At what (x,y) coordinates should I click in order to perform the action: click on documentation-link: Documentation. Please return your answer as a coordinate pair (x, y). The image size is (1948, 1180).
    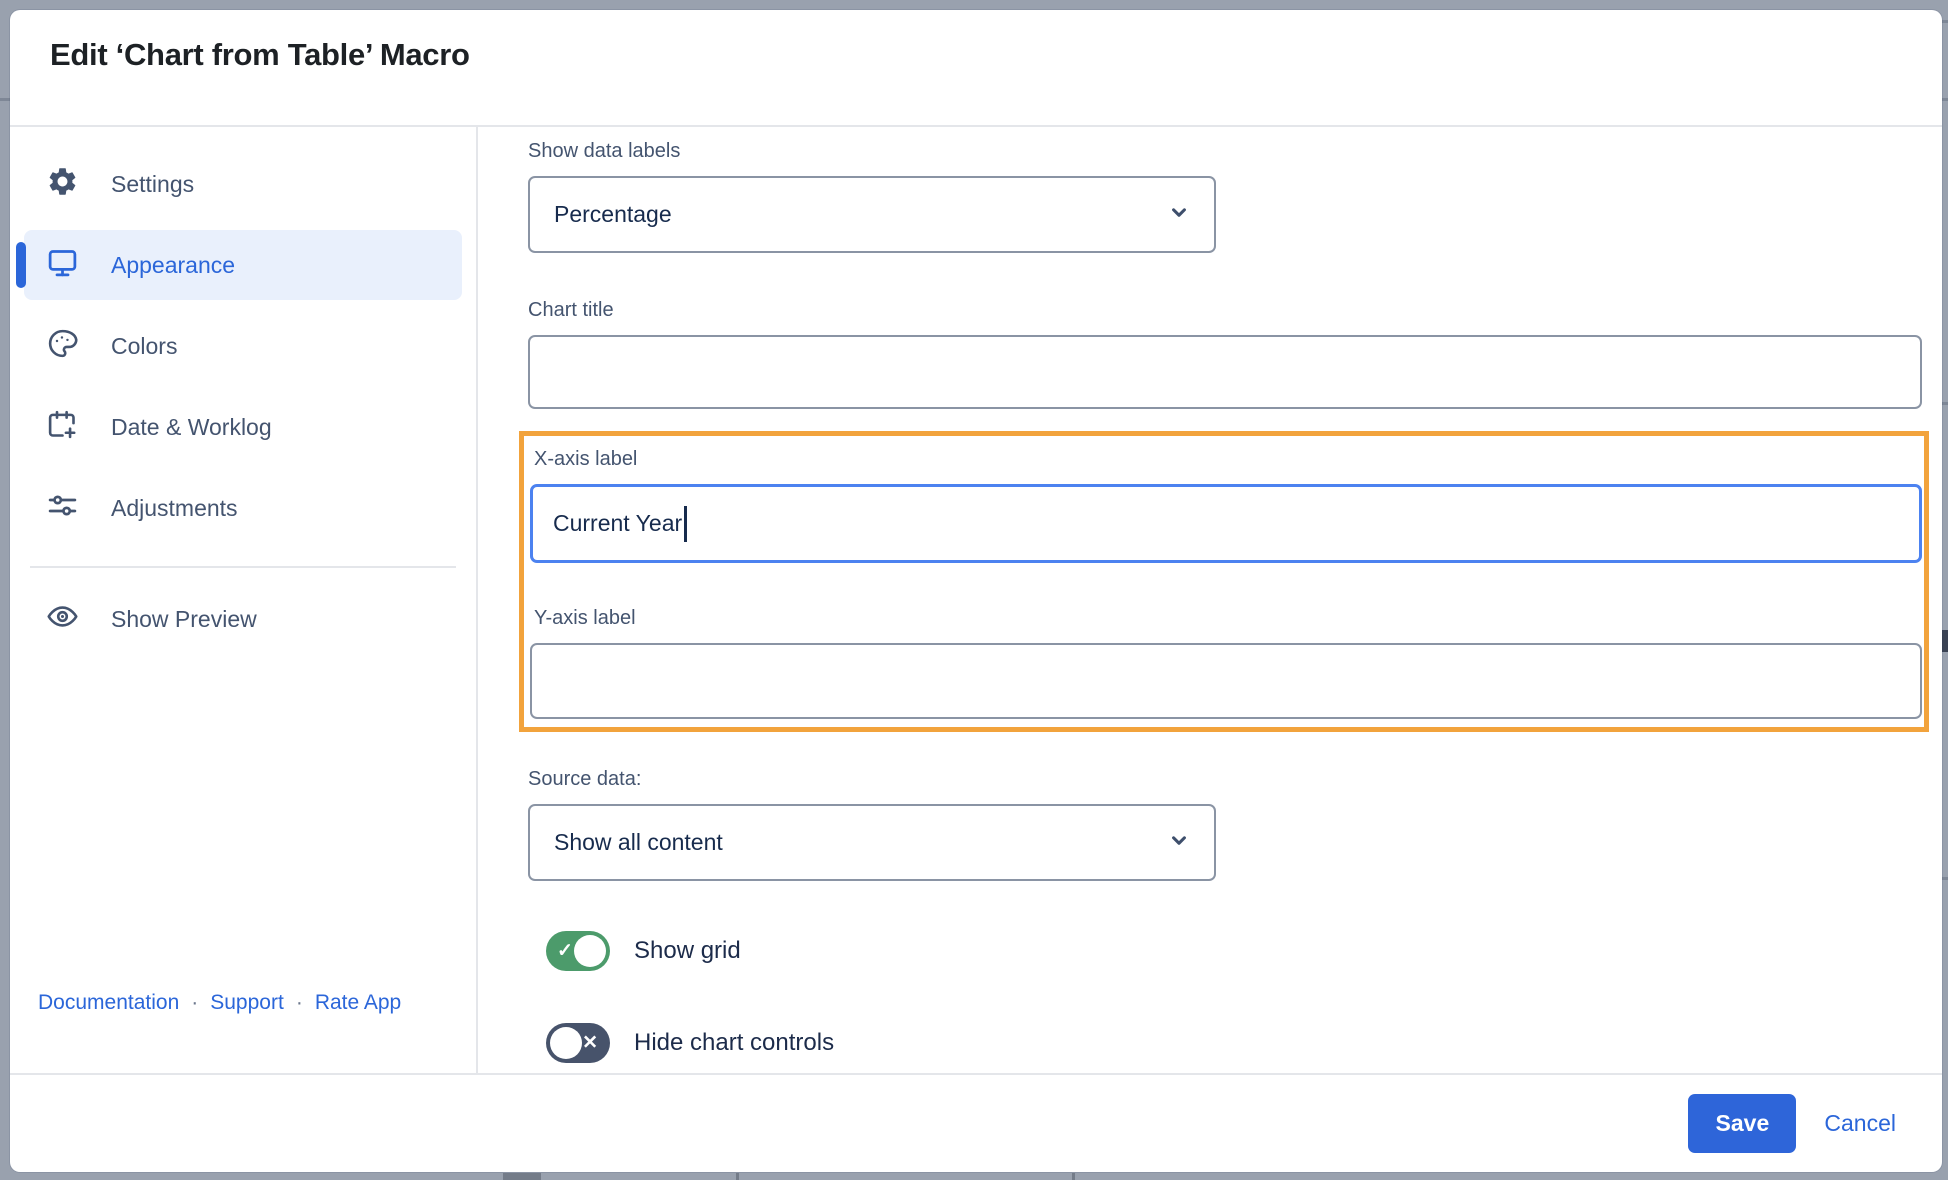
    Looking at the image, I should click on (108, 1003).